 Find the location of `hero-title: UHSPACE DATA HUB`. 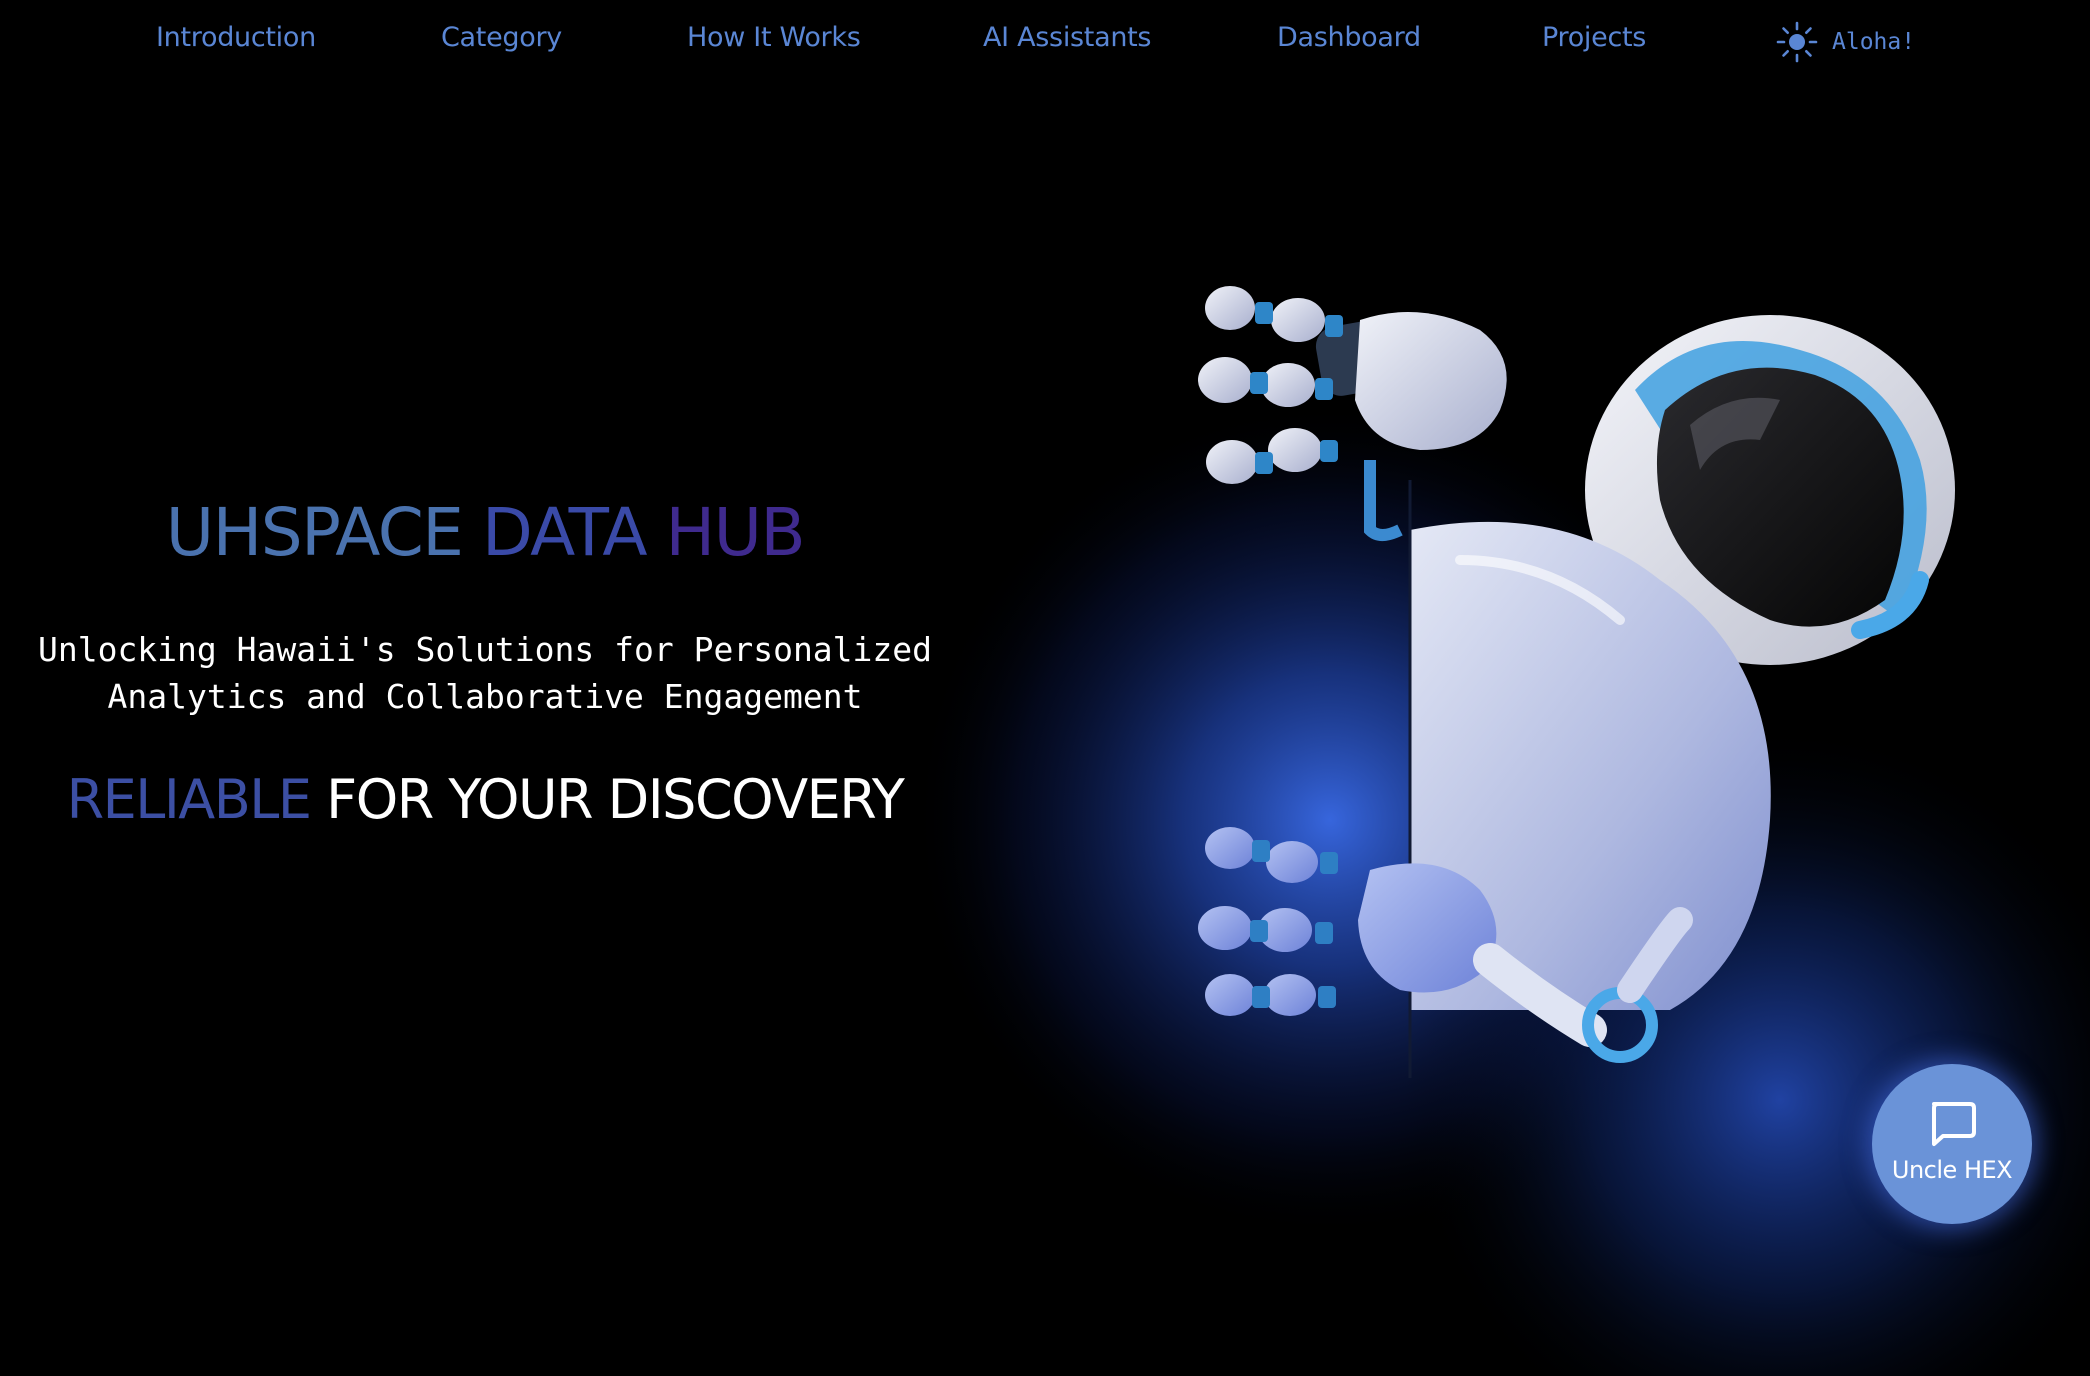

hero-title: UHSPACE DATA HUB is located at coordinates (485, 533).